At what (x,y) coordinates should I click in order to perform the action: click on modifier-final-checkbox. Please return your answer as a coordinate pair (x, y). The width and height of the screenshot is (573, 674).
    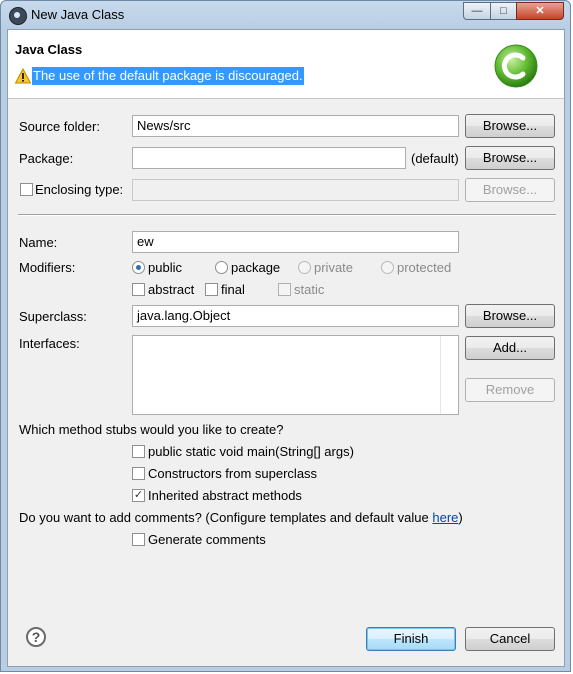
    Looking at the image, I should click on (211, 289).